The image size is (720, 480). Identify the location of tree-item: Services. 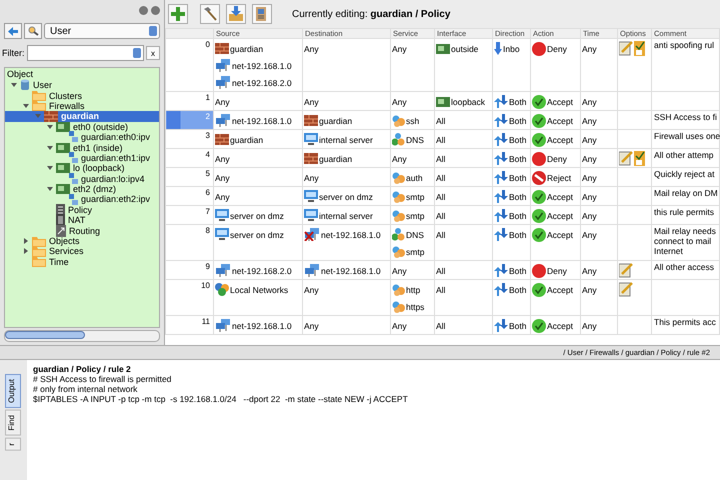
(82, 251).